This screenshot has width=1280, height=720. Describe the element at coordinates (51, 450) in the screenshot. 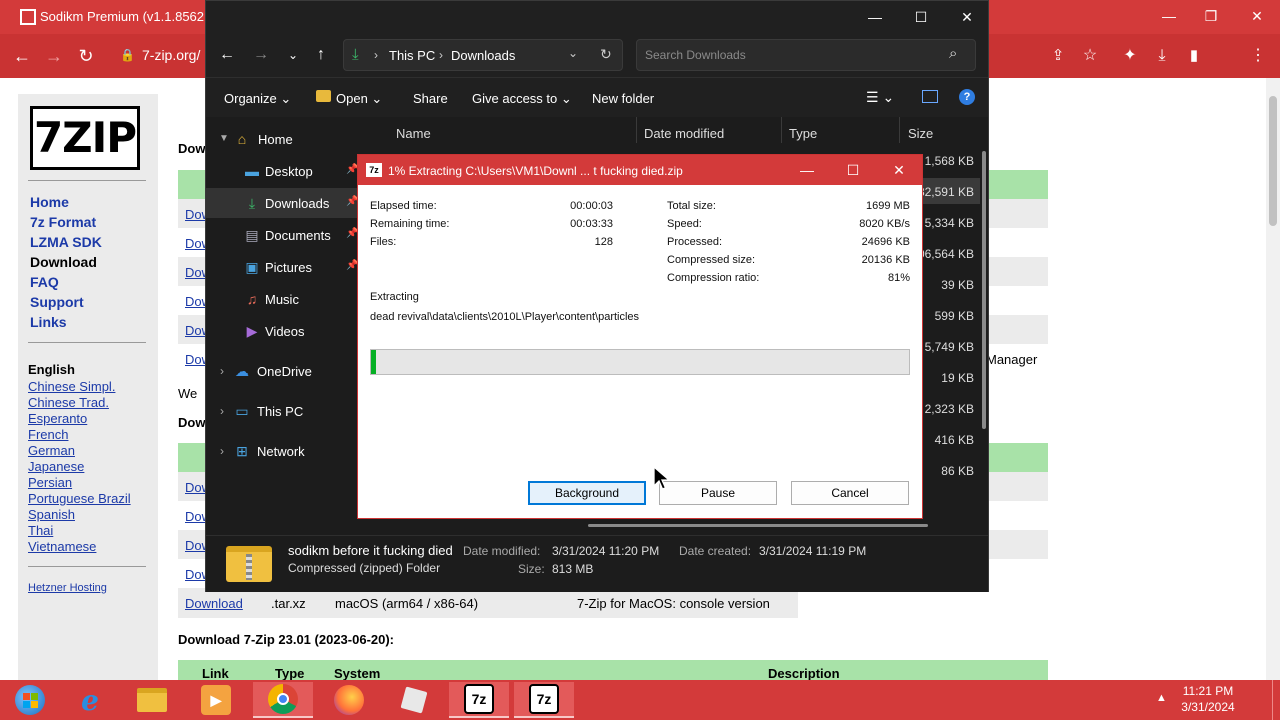

I see `lang-link: German` at that location.